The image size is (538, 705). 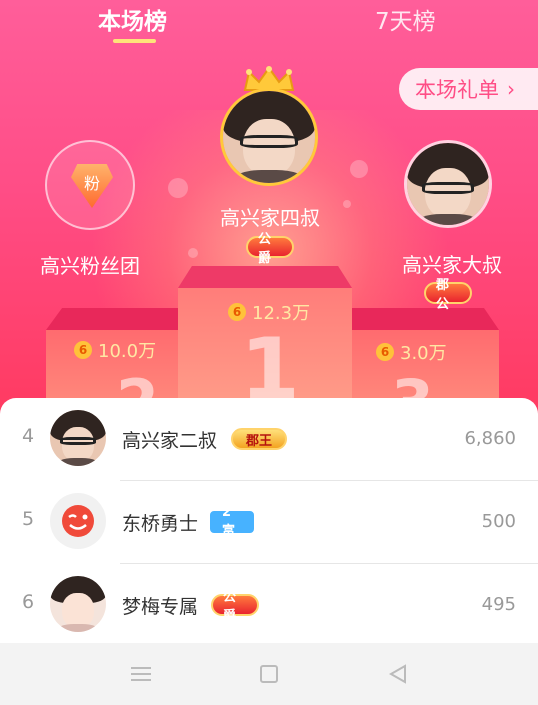 What do you see at coordinates (448, 295) in the screenshot?
I see `noble-badge-count: 郡公` at bounding box center [448, 295].